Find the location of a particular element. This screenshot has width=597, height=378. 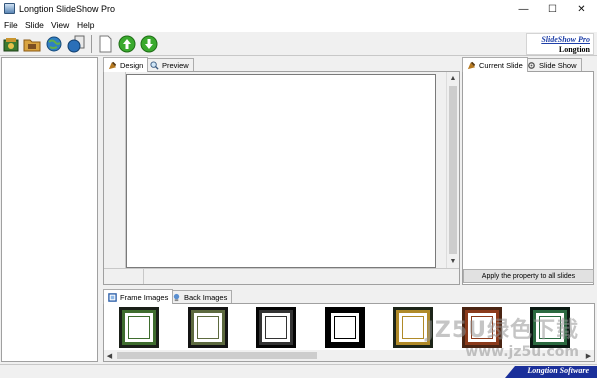

settings-icon is located at coordinates (531, 65).